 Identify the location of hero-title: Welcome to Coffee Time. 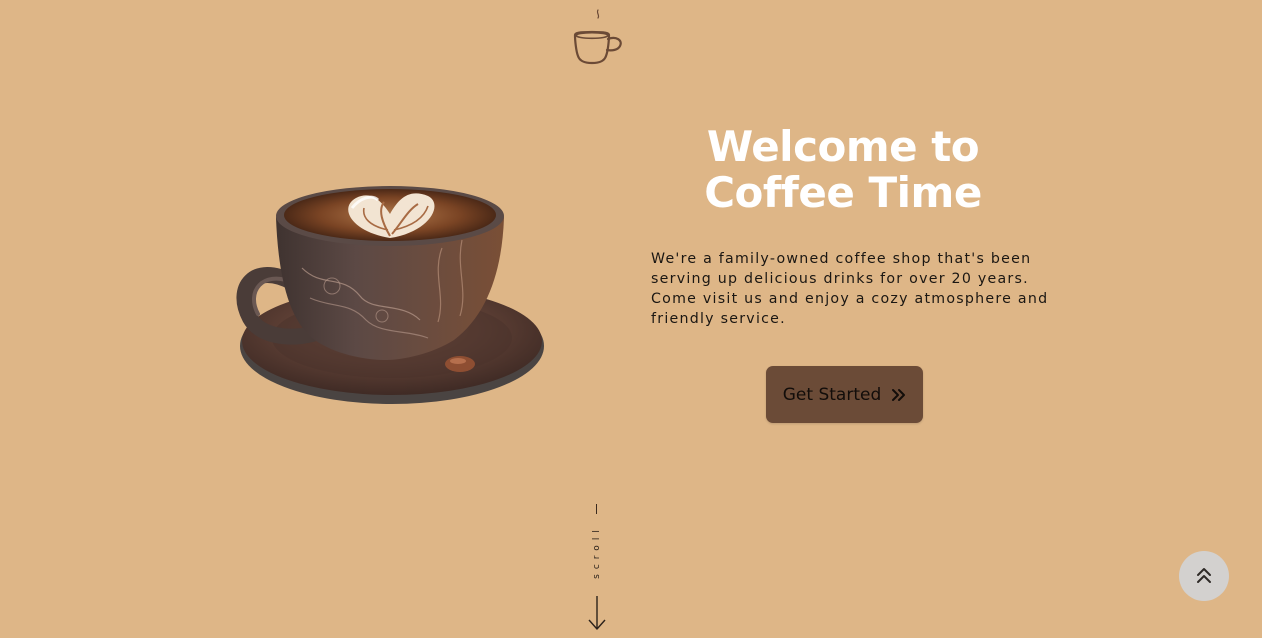
(843, 169).